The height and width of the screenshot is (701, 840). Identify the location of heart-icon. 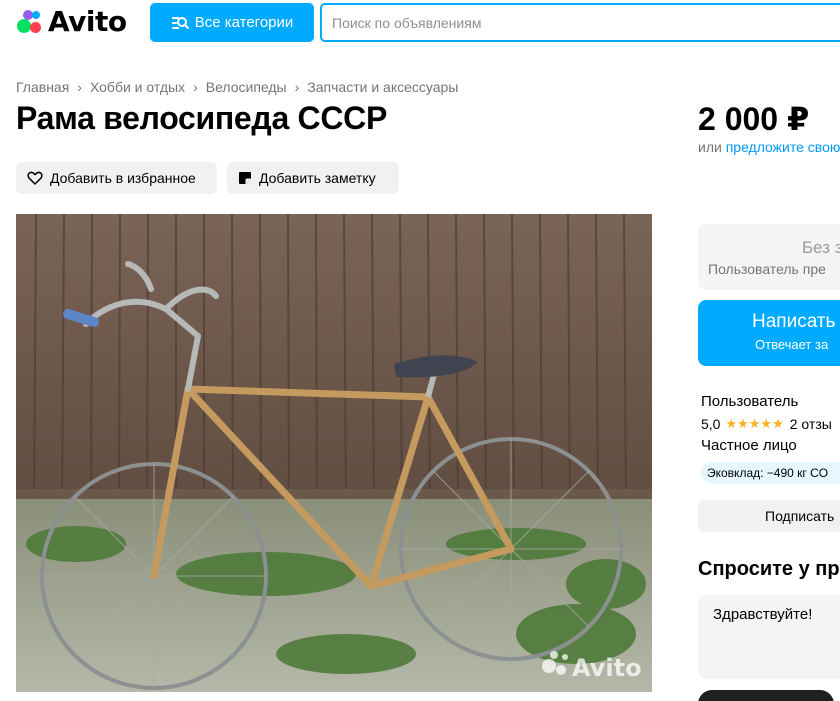
(35, 178).